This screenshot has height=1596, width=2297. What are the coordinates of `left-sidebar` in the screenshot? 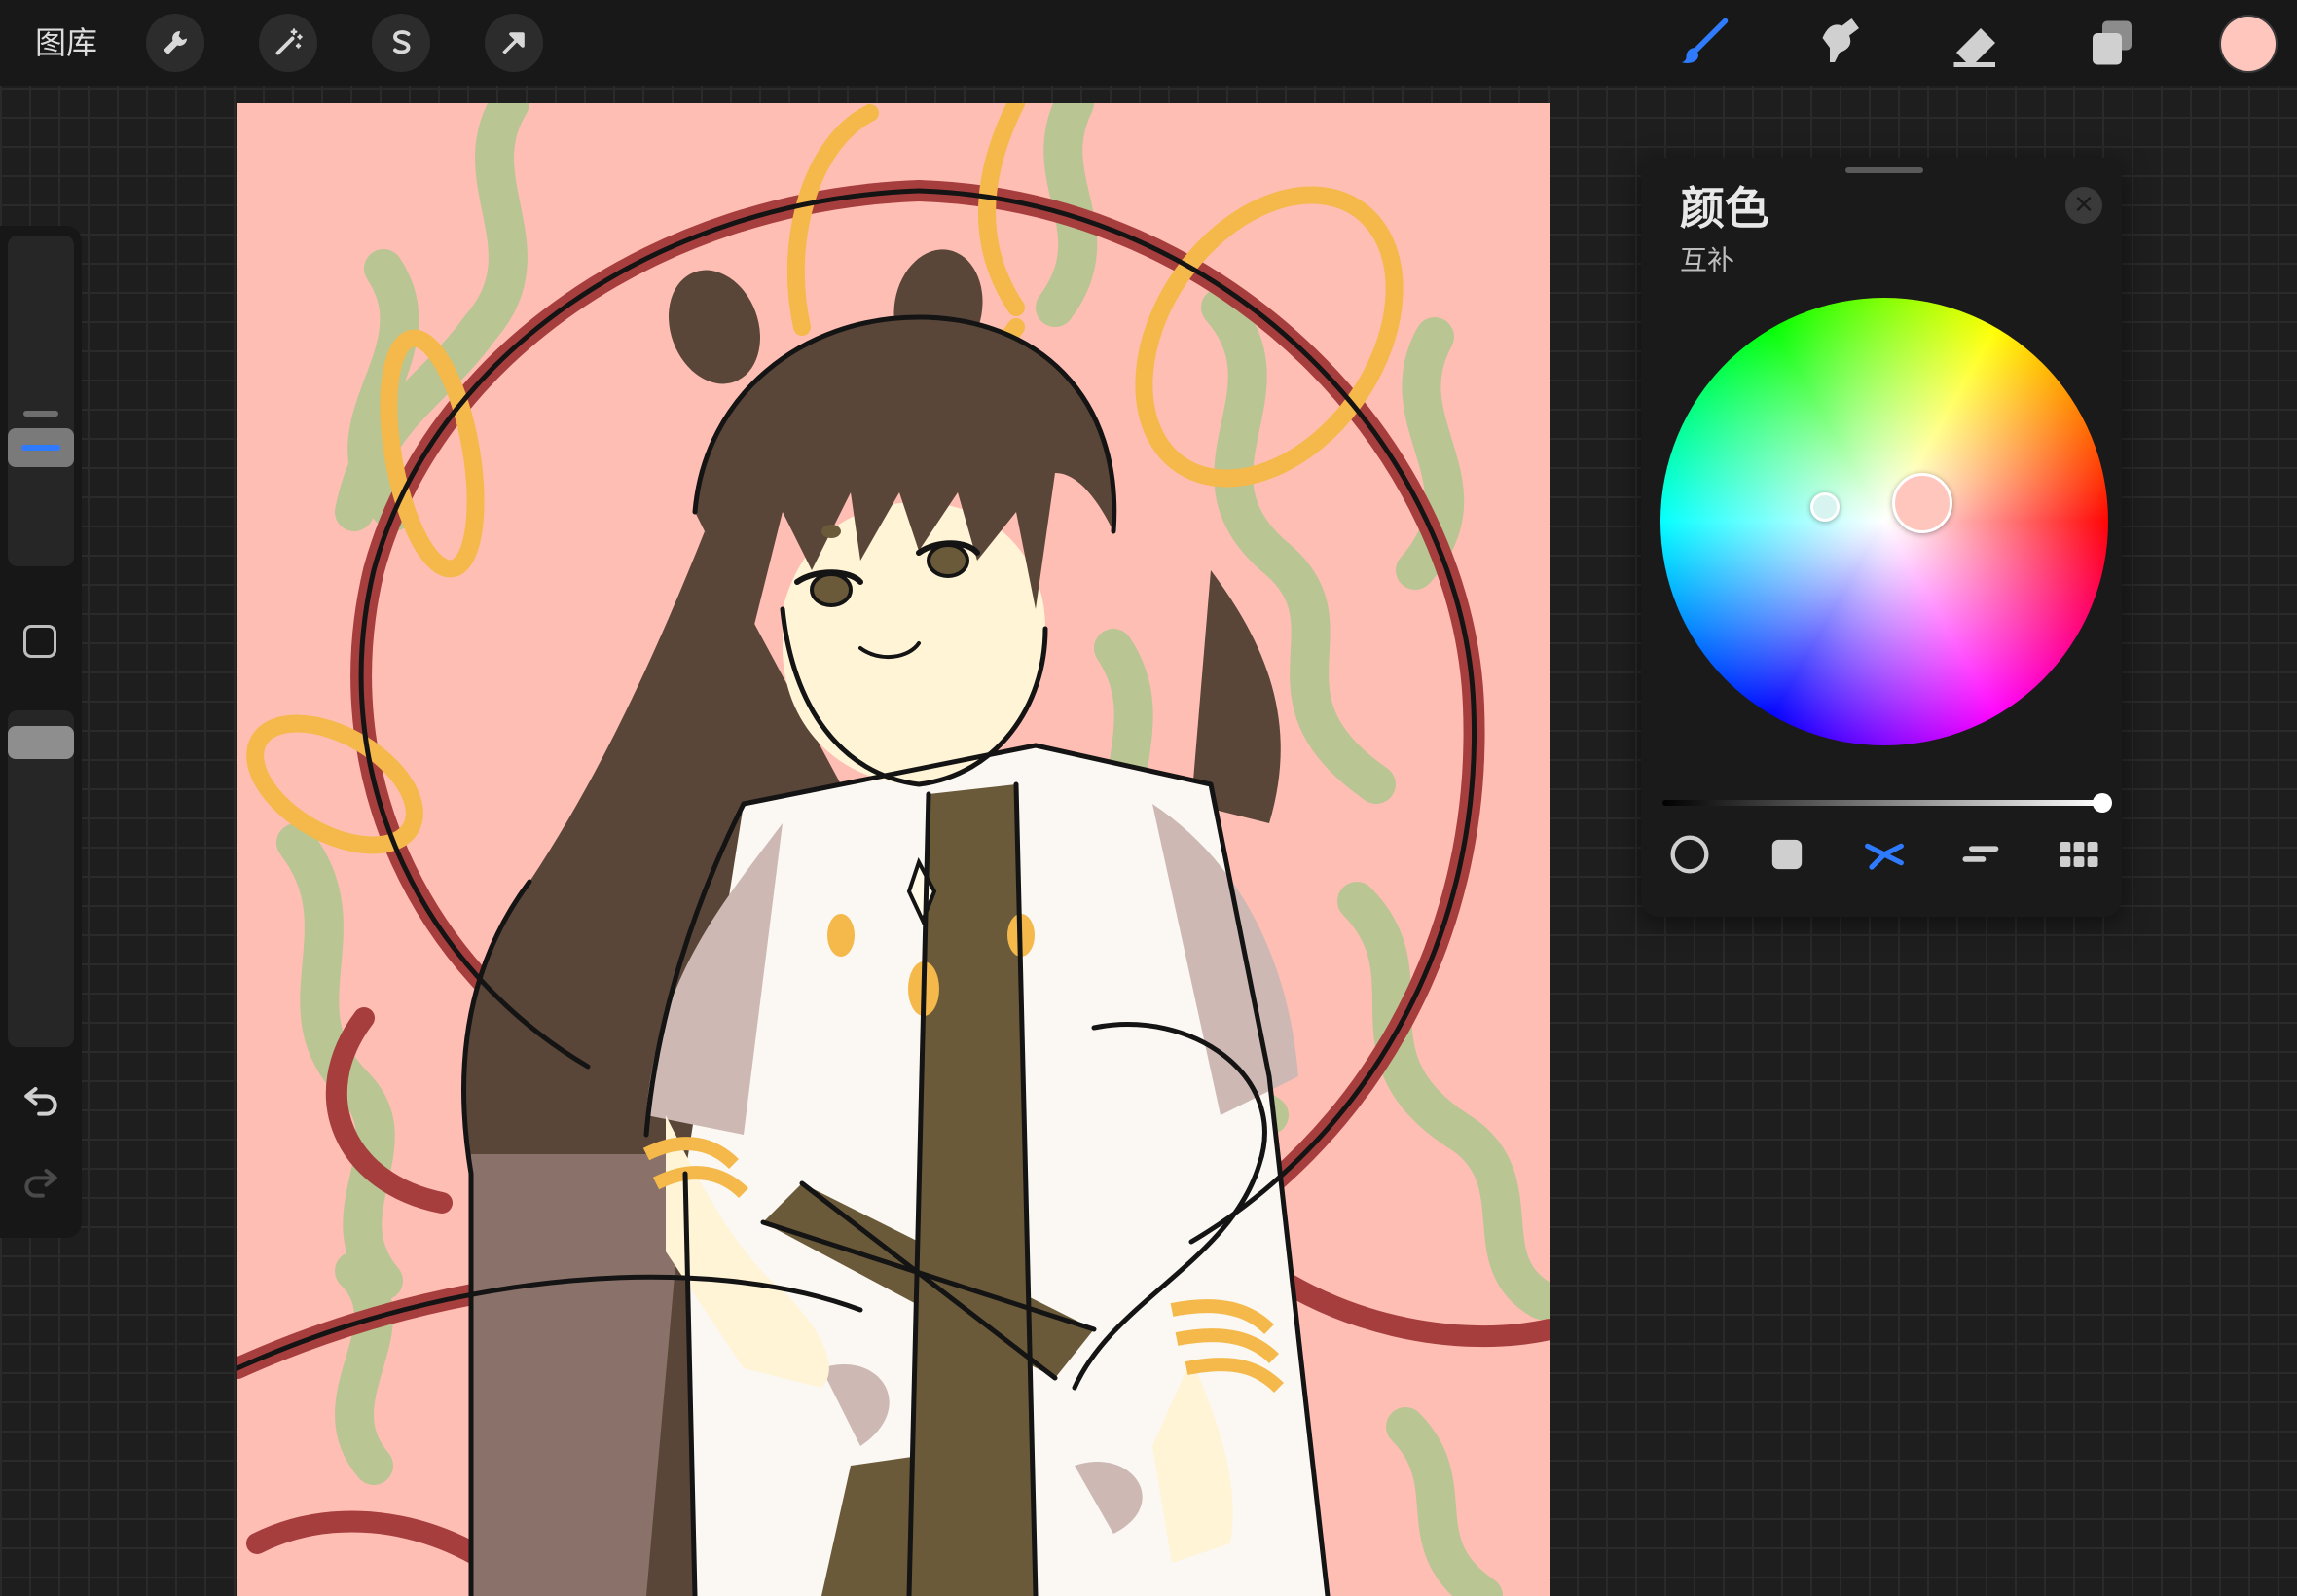 It's located at (41, 732).